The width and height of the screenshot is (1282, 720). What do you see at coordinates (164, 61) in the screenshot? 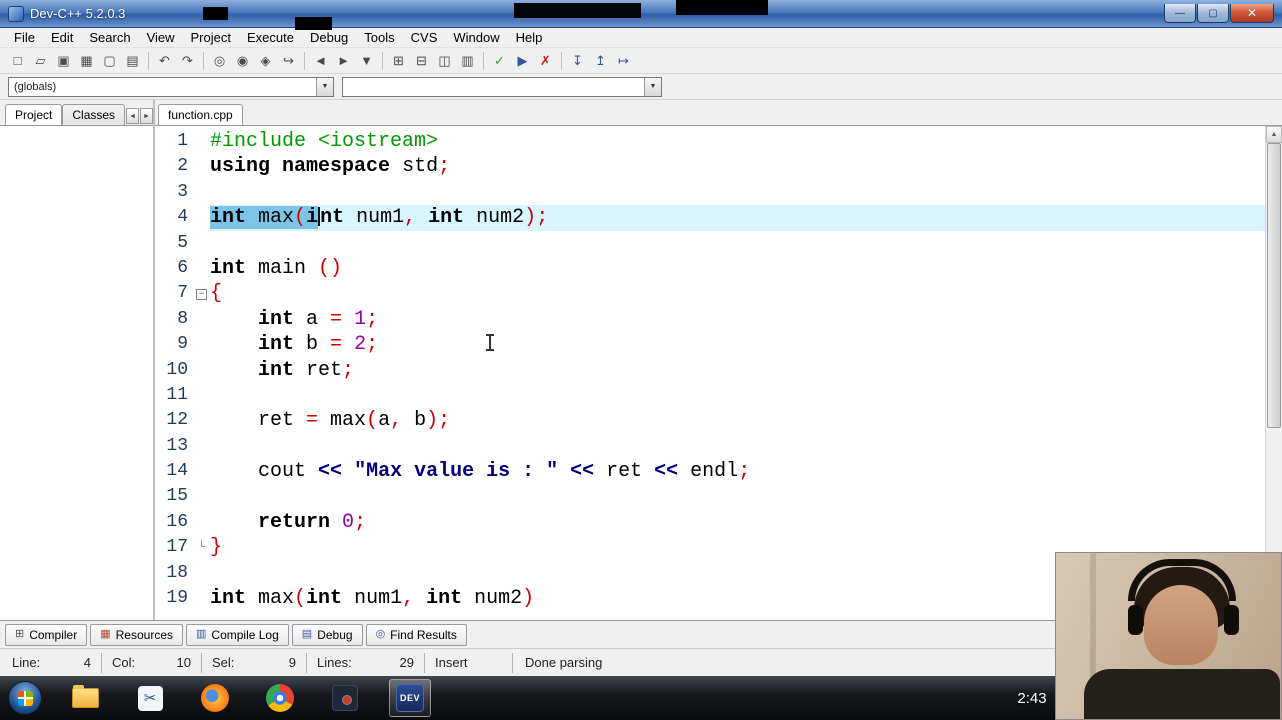
I see `undo-button: ↶` at bounding box center [164, 61].